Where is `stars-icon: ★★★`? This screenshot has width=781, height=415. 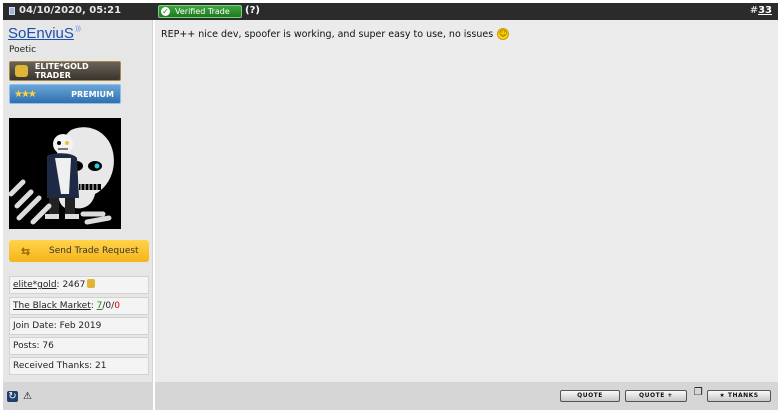 stars-icon: ★★★ is located at coordinates (25, 94).